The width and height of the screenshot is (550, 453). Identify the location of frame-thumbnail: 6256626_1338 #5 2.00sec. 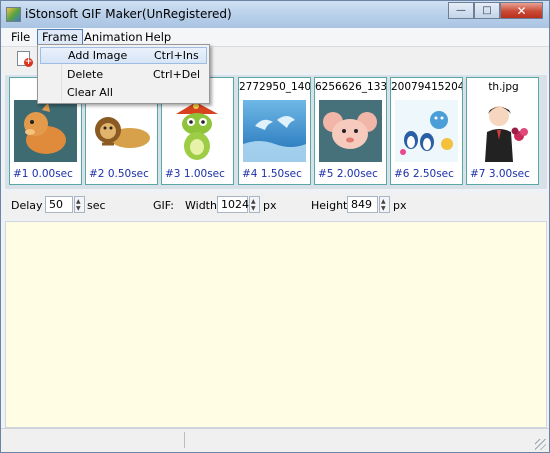
(350, 131).